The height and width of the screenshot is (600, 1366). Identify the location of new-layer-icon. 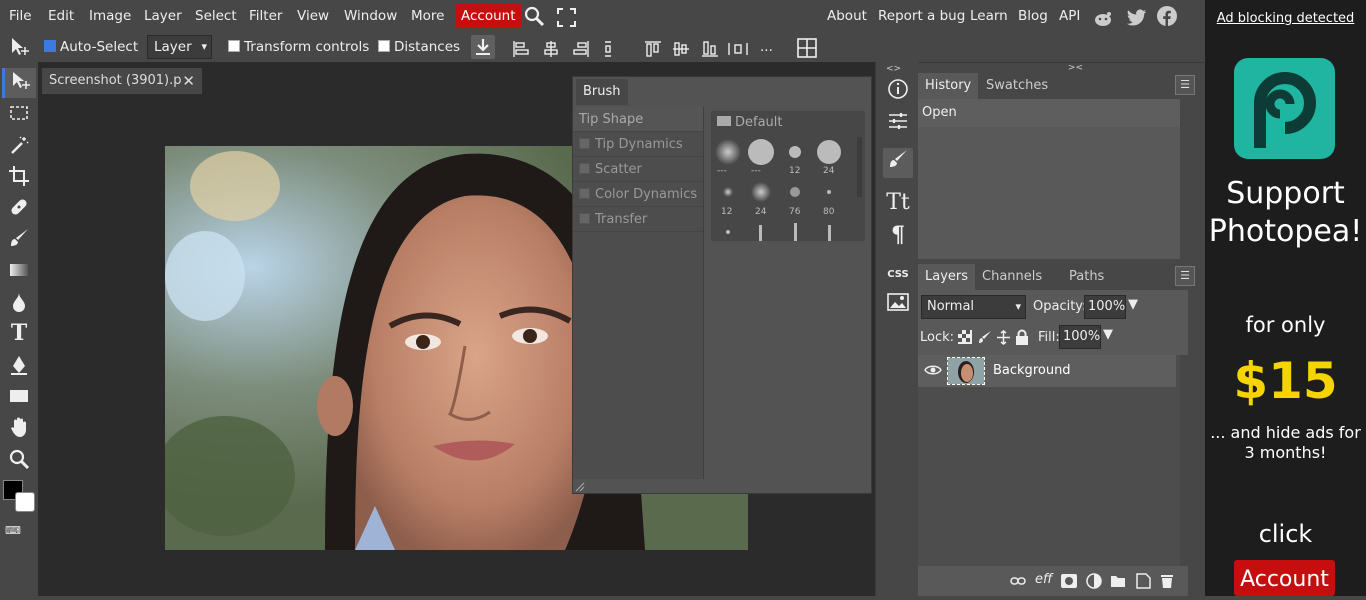
(1143, 583).